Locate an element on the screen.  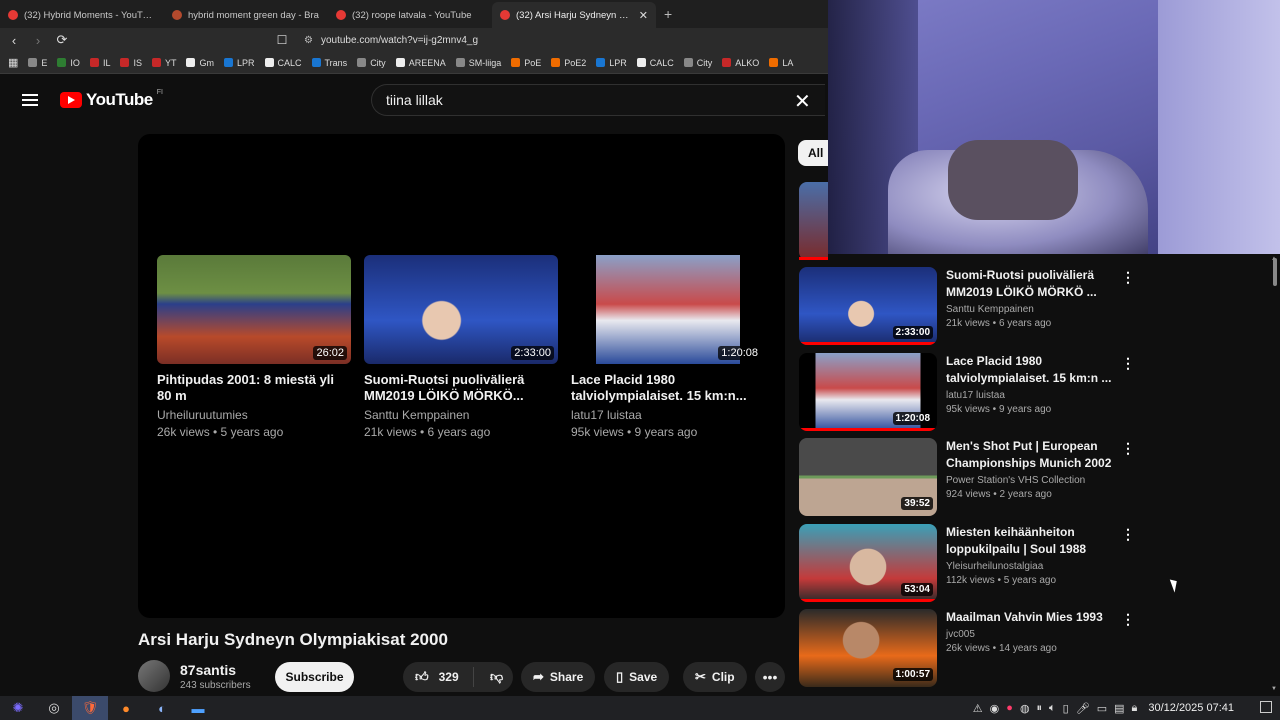
device-icon: ▯ is located at coordinates (1066, 708).